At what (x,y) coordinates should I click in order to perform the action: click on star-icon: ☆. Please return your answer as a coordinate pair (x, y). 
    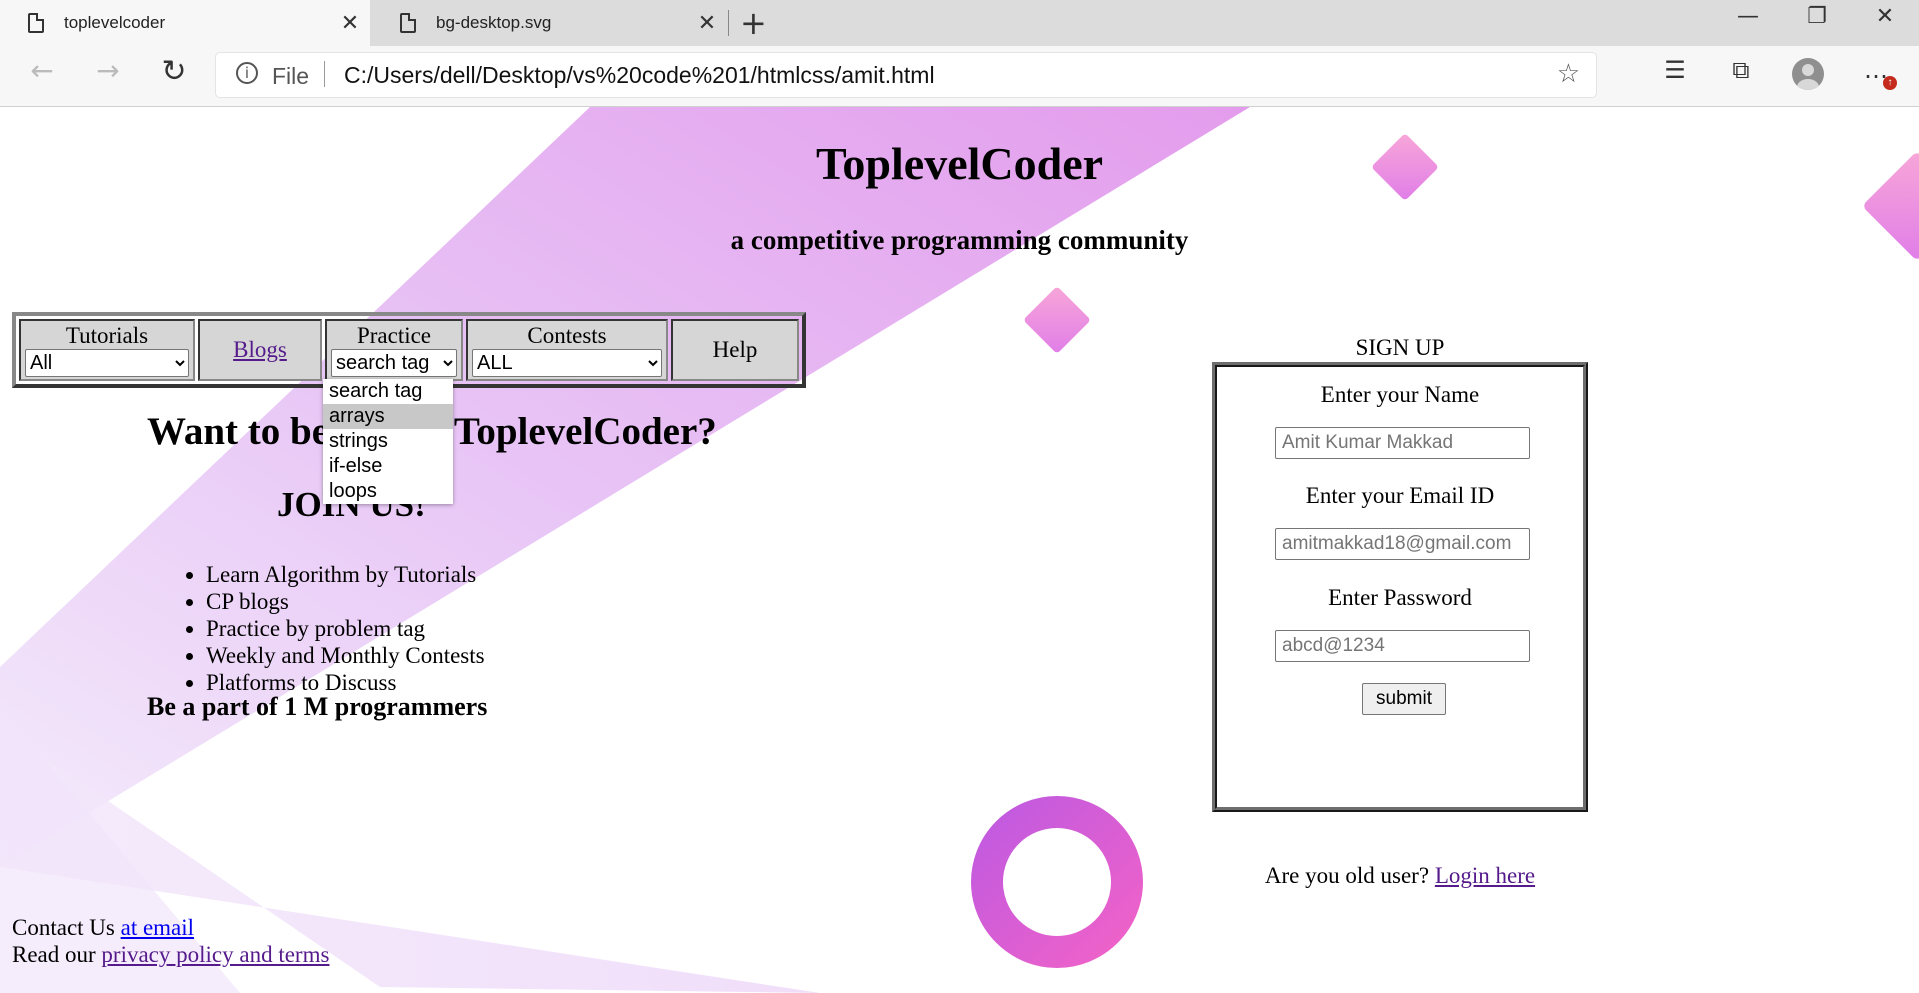
    Looking at the image, I should click on (1568, 74).